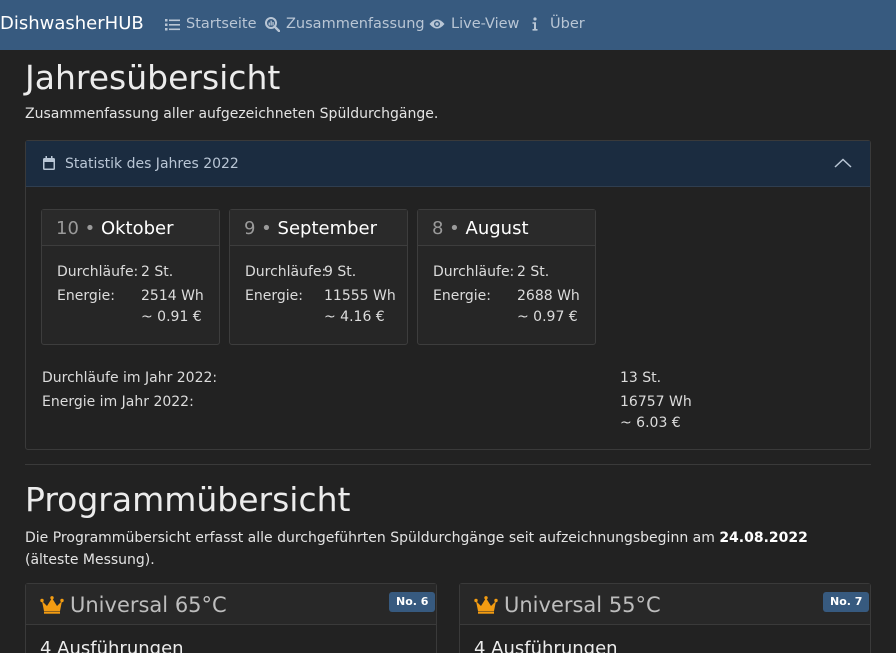 Image resolution: width=896 pixels, height=653 pixels. I want to click on program-card-header: Universal 65°C No. 6, so click(231, 604).